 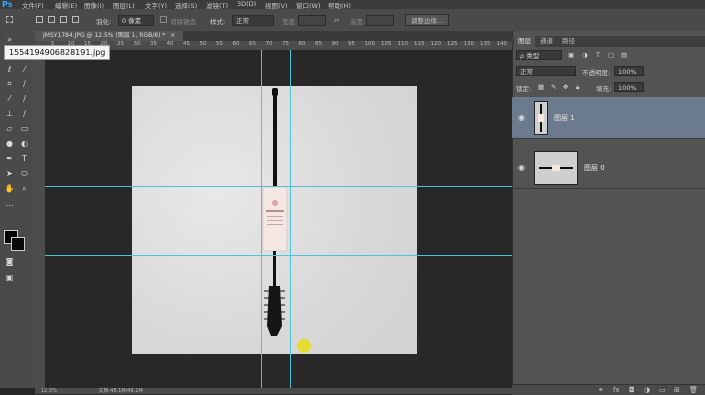 What do you see at coordinates (269, 44) in the screenshot?
I see `ruler-tick-label: 70` at bounding box center [269, 44].